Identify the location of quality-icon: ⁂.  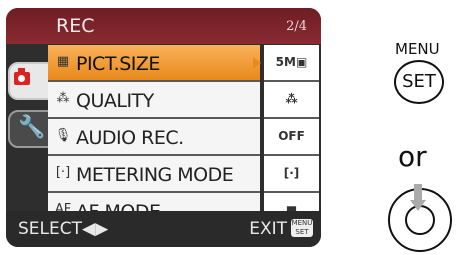
(63, 98).